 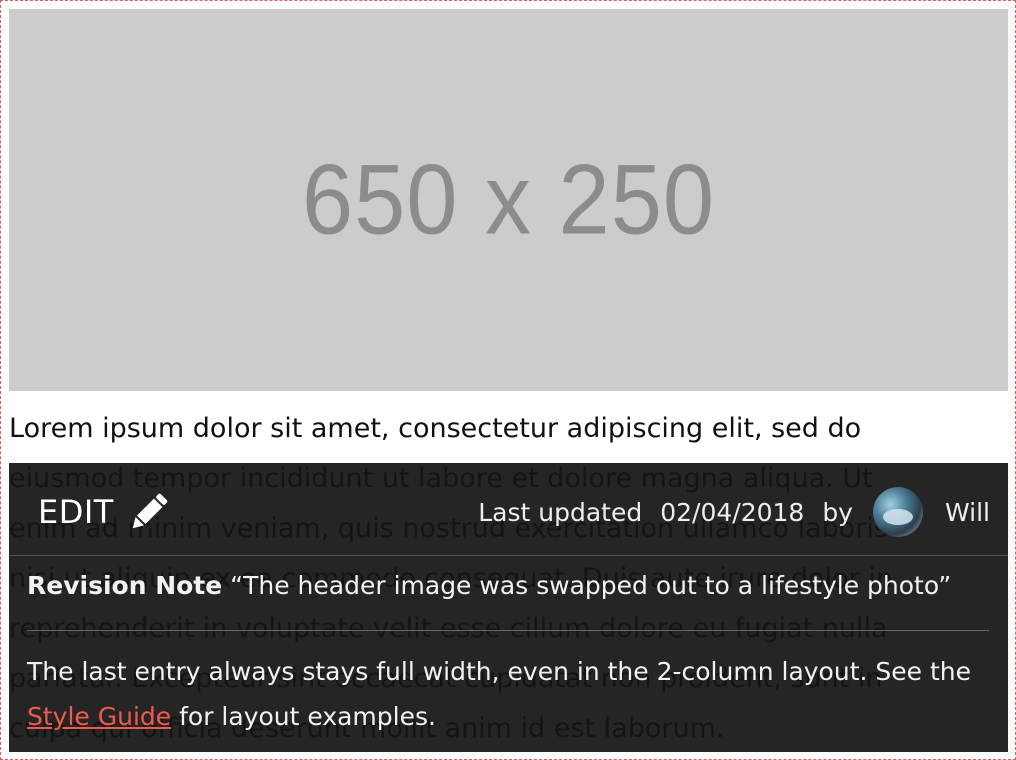 What do you see at coordinates (967, 512) in the screenshot?
I see `author-name: Will` at bounding box center [967, 512].